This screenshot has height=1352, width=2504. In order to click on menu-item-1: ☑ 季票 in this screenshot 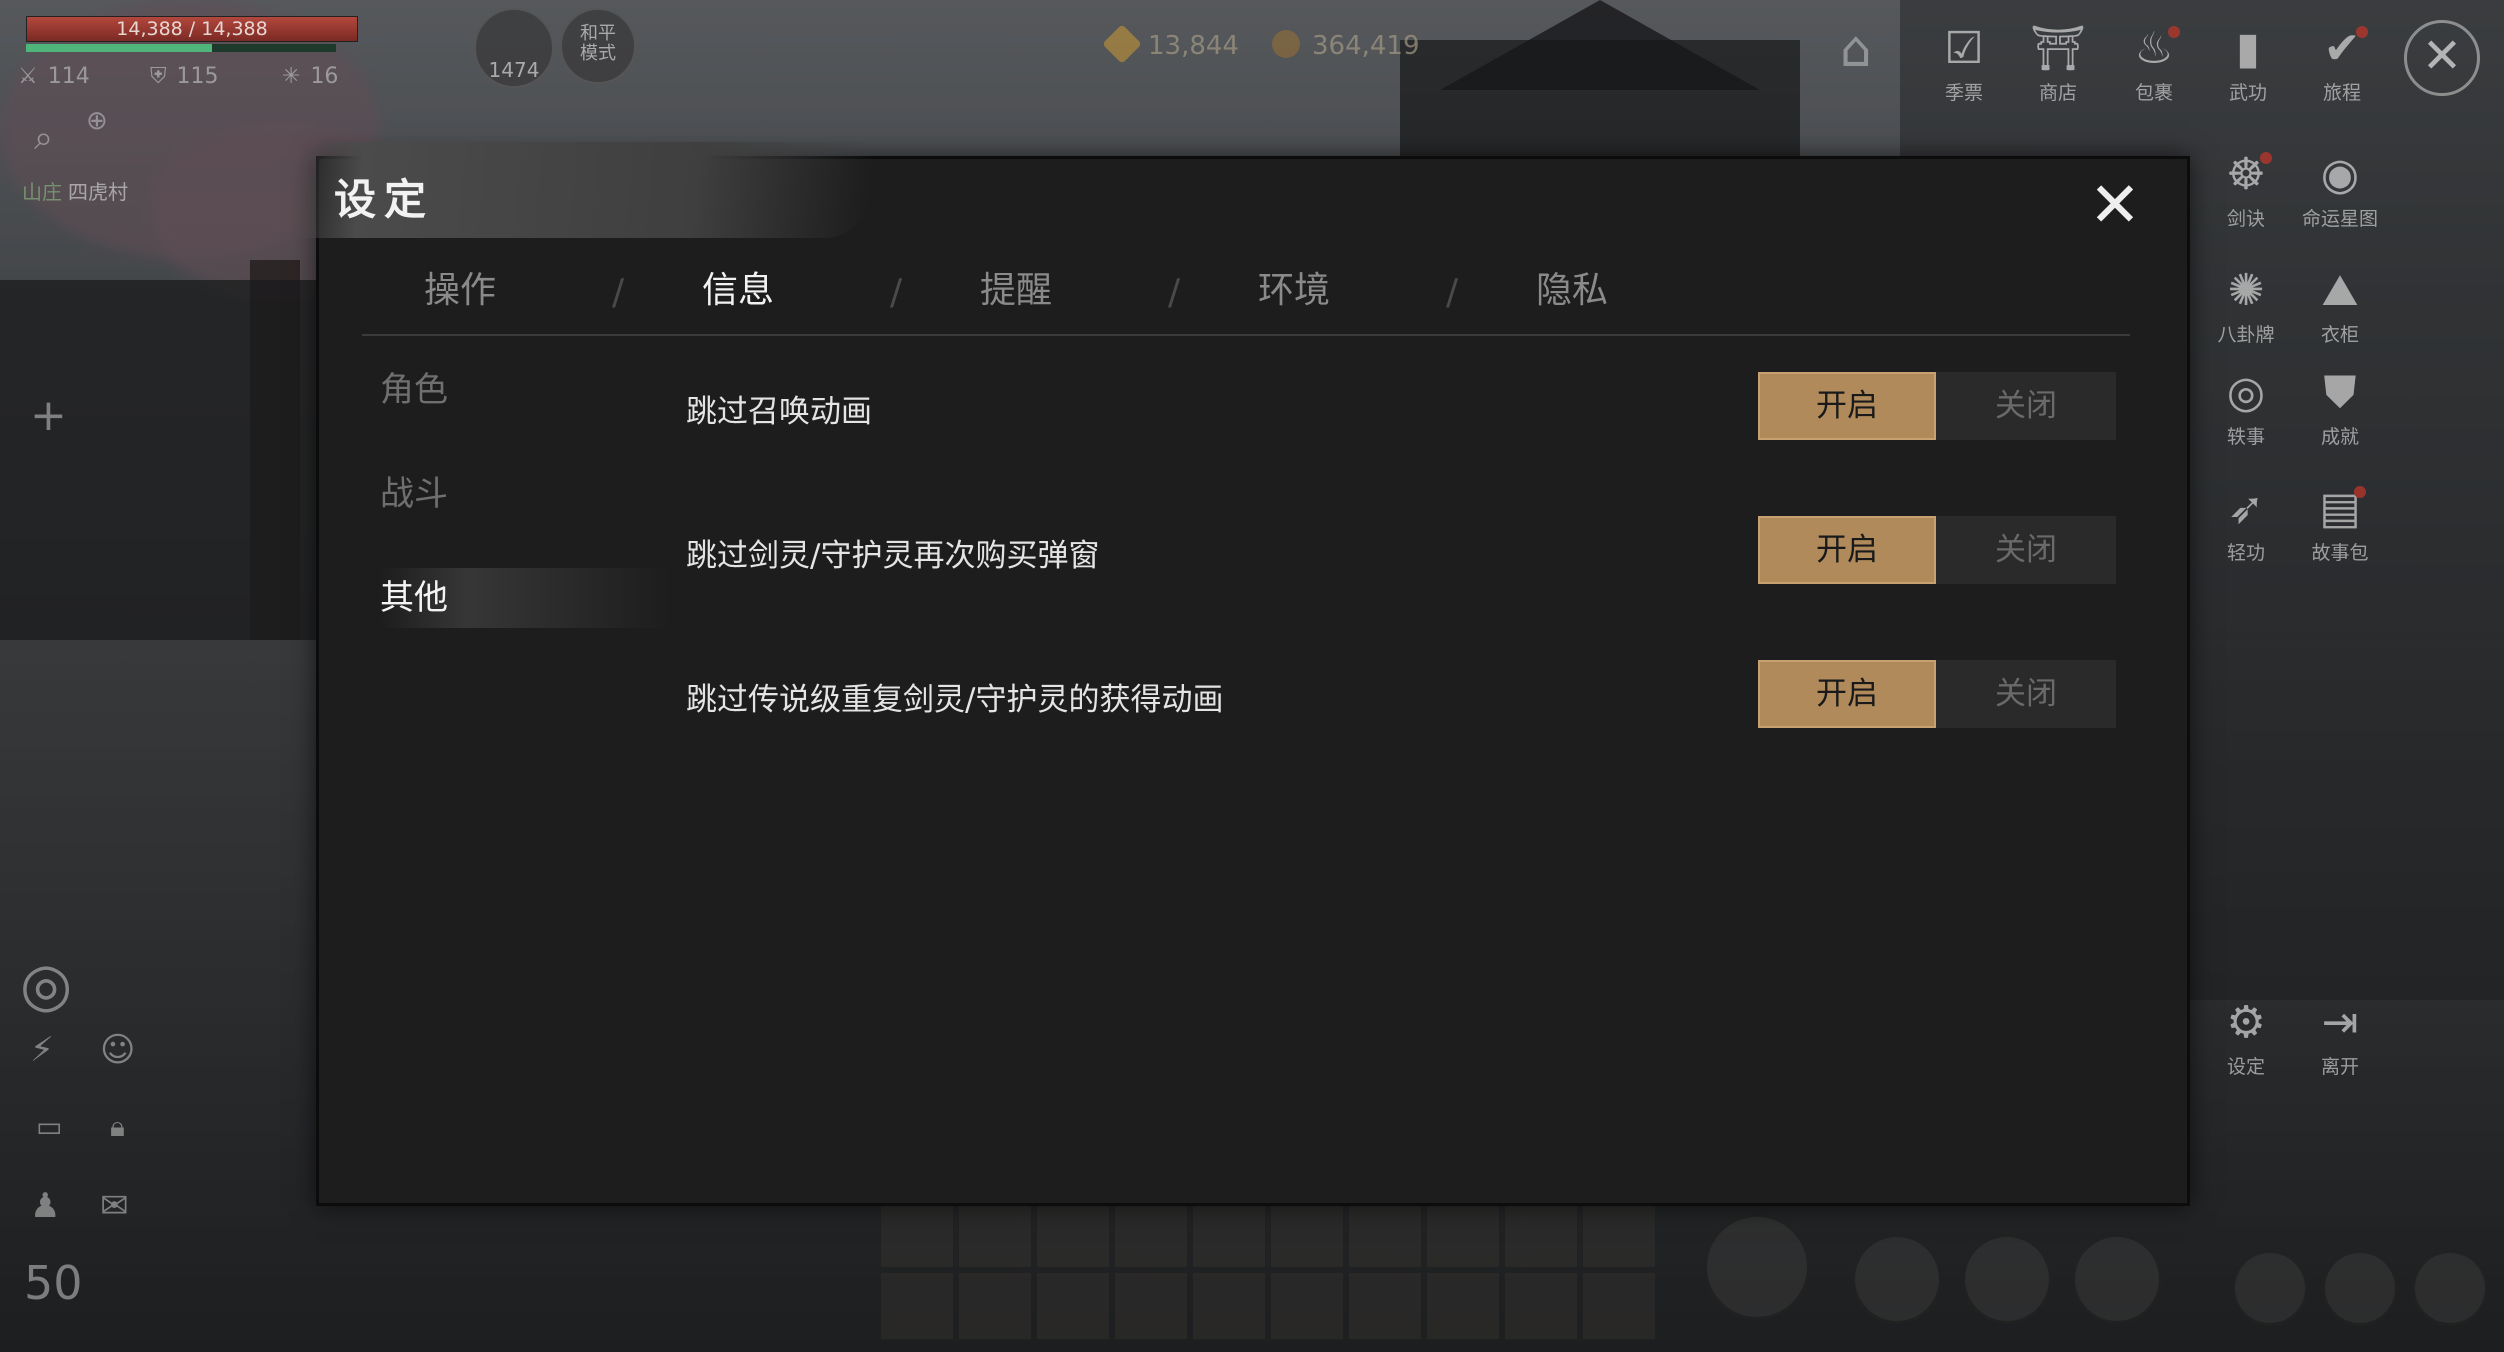, I will do `click(1964, 63)`.